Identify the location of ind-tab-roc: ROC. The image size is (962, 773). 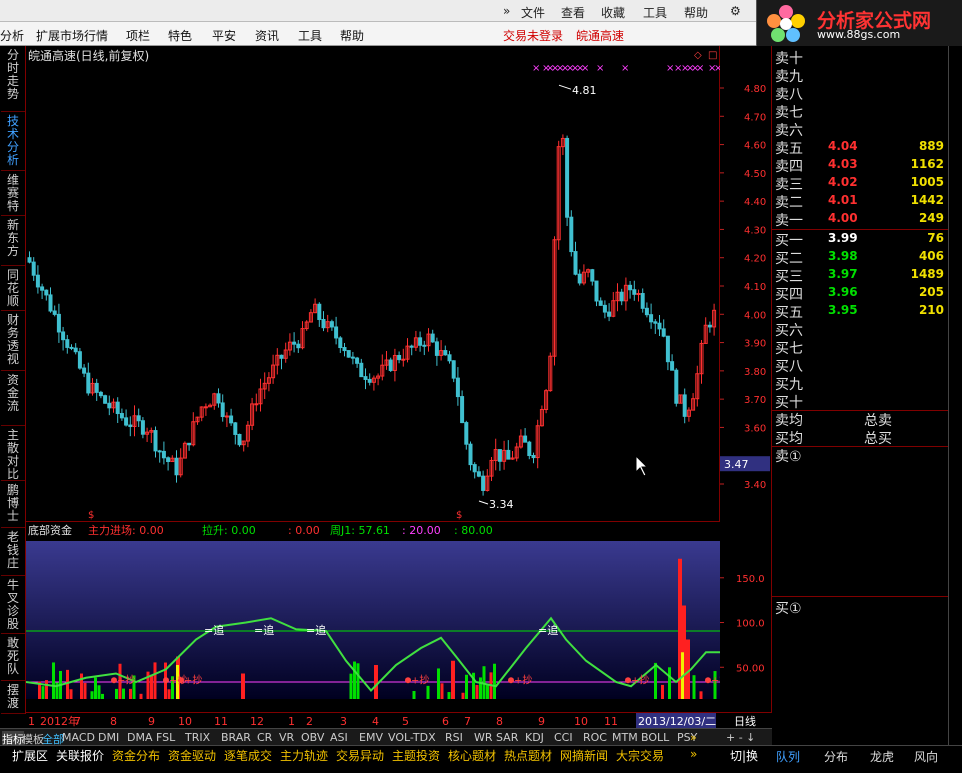
(595, 737).